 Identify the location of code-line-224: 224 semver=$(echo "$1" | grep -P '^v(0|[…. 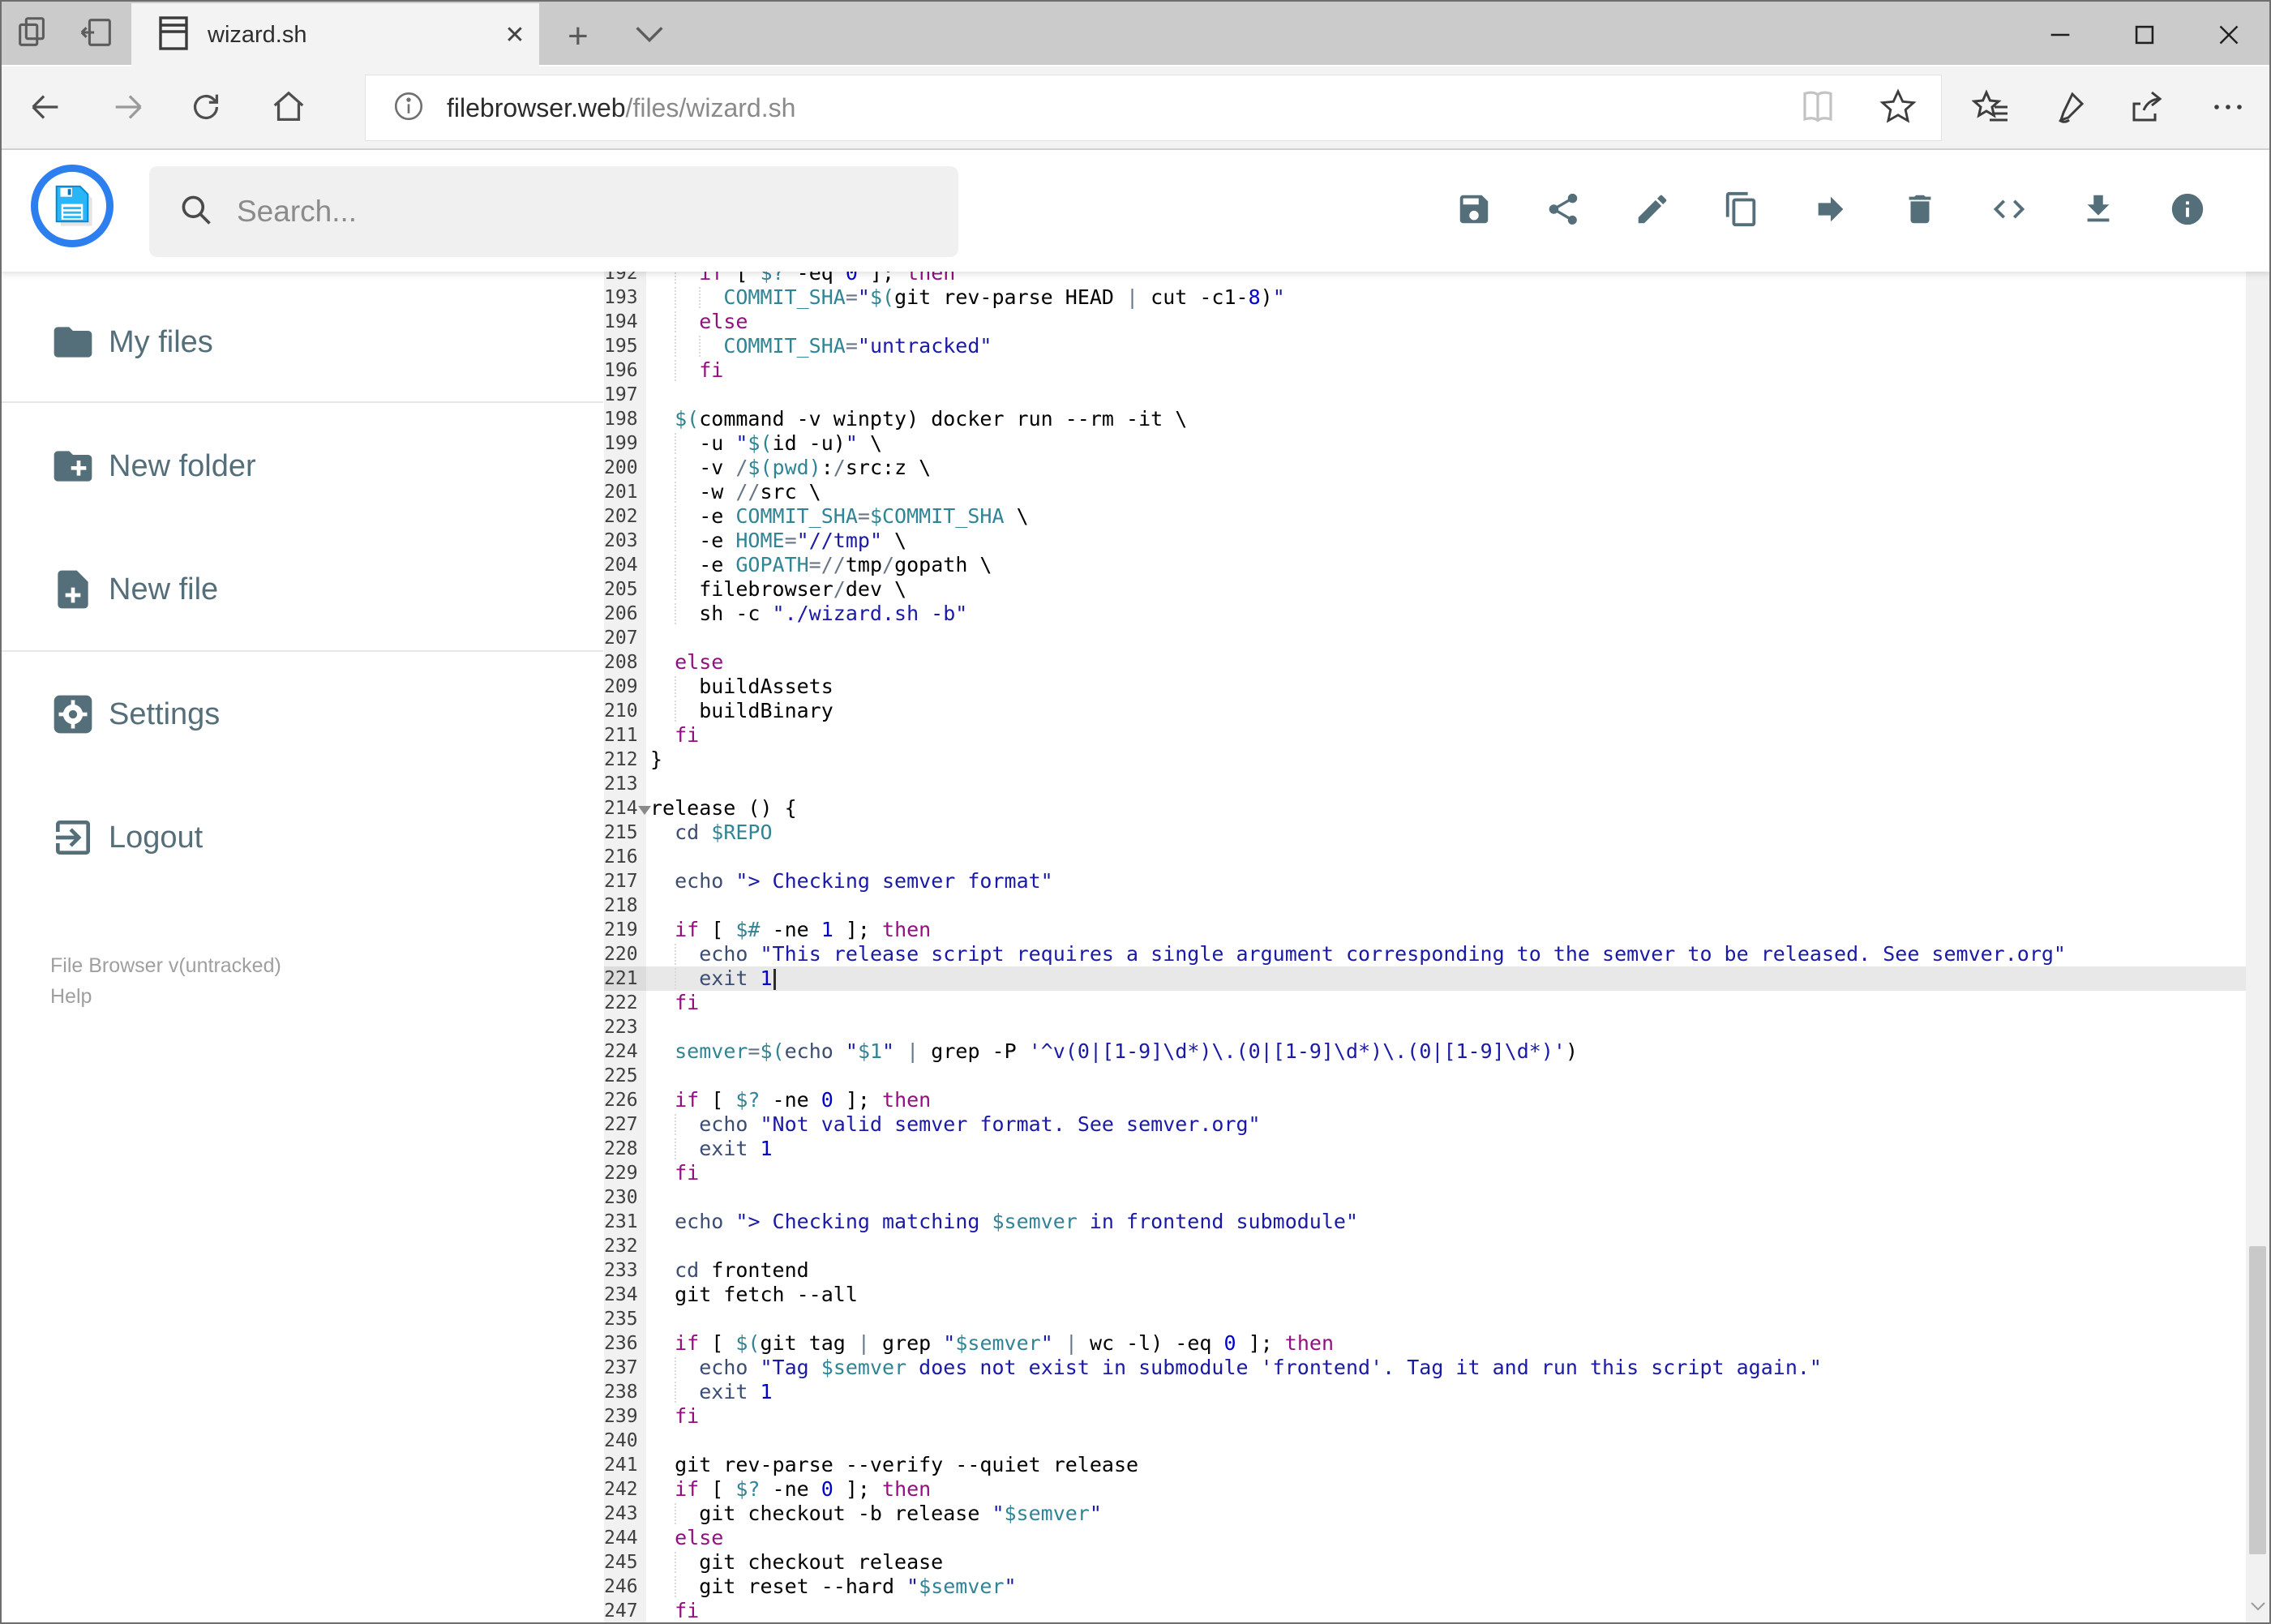
(1425, 1052).